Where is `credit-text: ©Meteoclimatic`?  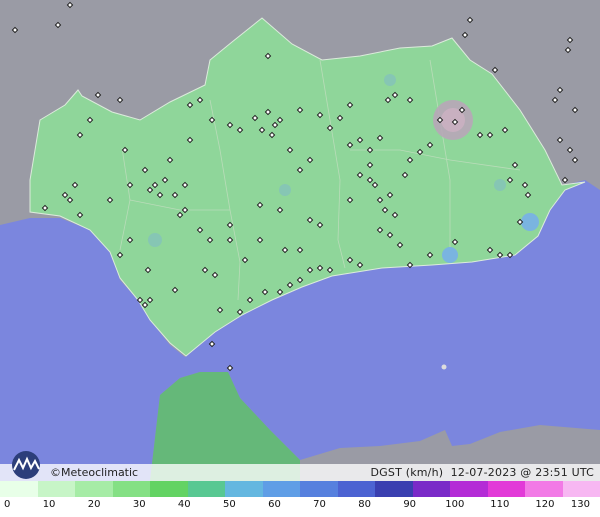 credit-text: ©Meteoclimatic is located at coordinates (94, 472).